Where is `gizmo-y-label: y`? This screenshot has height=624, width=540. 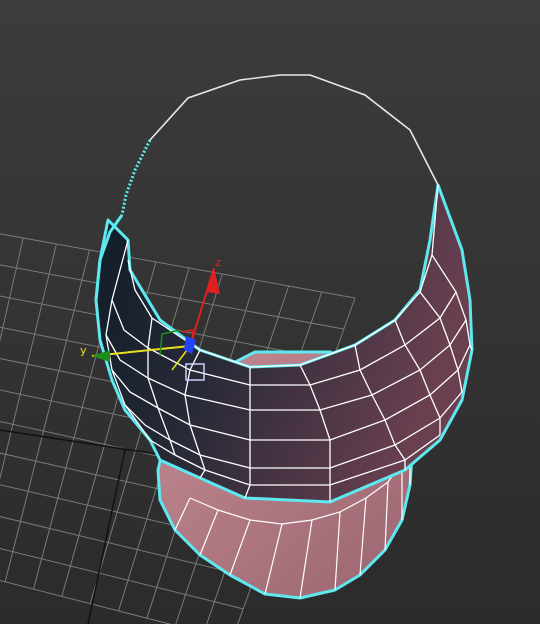
gizmo-y-label: y is located at coordinates (83, 350).